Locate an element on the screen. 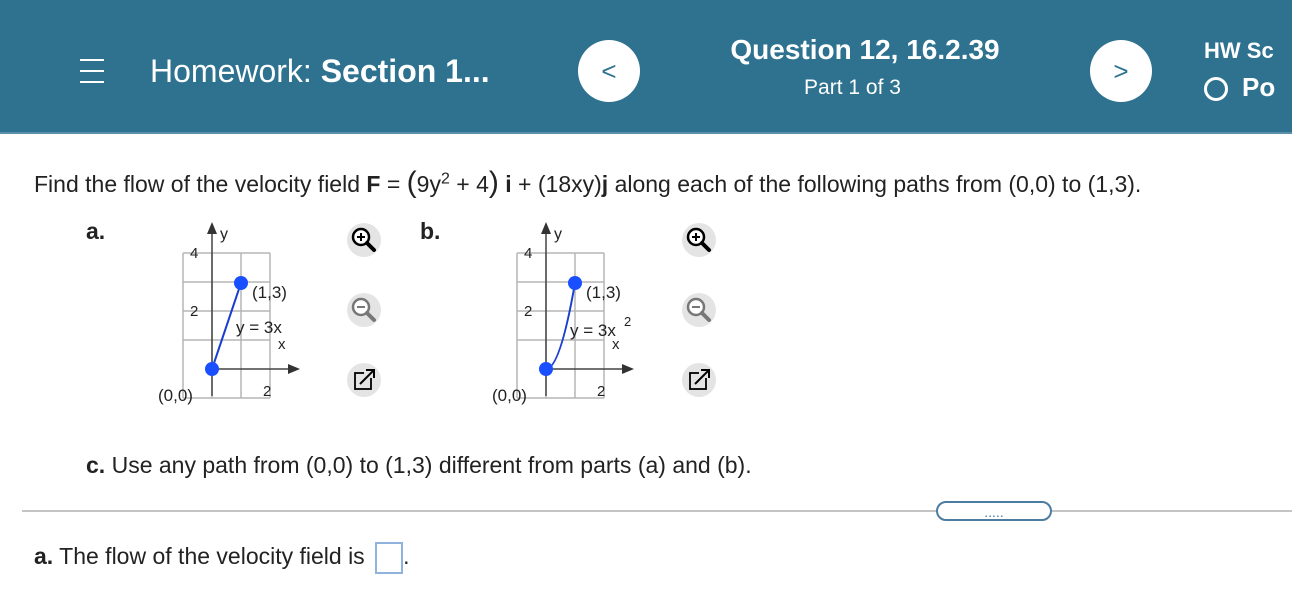  chevron-left-icon: < is located at coordinates (609, 70).